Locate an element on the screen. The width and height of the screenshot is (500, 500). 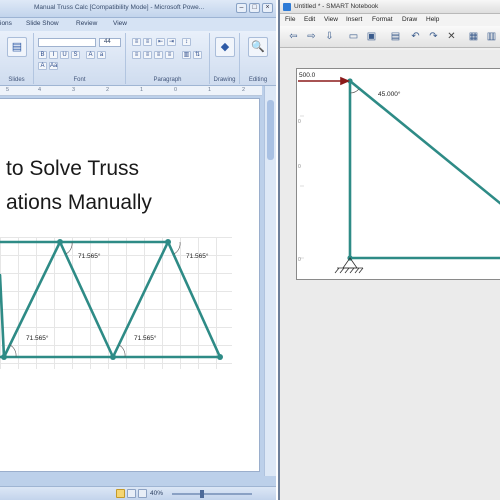
menu-file: File is located at coordinates (290, 19).